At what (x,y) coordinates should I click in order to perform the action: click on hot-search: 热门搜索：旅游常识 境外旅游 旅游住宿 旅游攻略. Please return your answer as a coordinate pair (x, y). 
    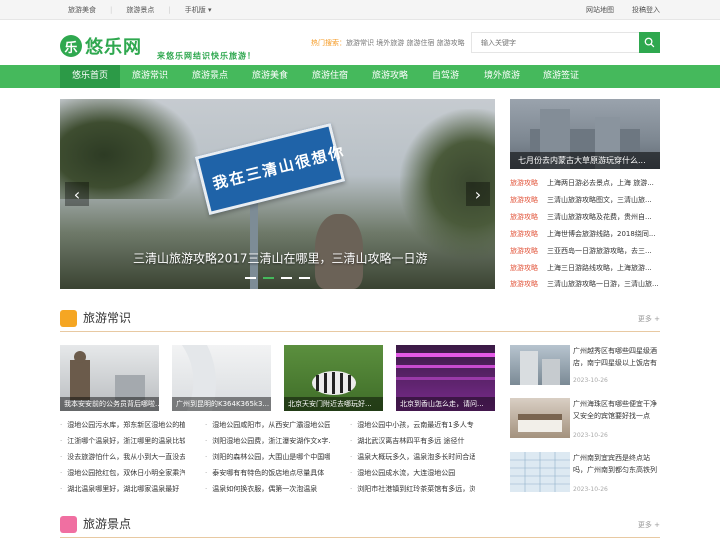
    Looking at the image, I should click on (388, 43).